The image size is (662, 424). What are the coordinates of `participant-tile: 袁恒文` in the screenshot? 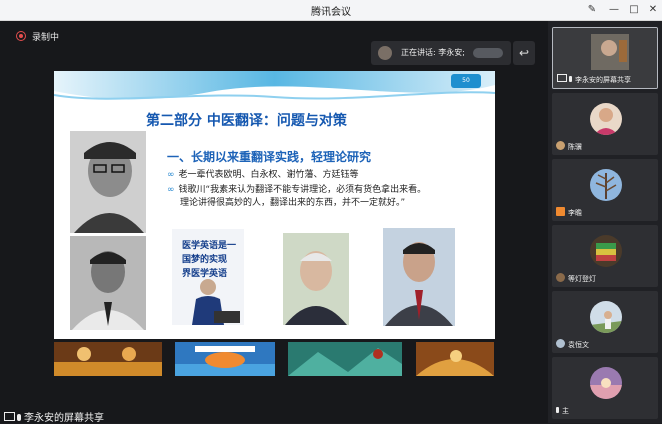 It's located at (605, 322).